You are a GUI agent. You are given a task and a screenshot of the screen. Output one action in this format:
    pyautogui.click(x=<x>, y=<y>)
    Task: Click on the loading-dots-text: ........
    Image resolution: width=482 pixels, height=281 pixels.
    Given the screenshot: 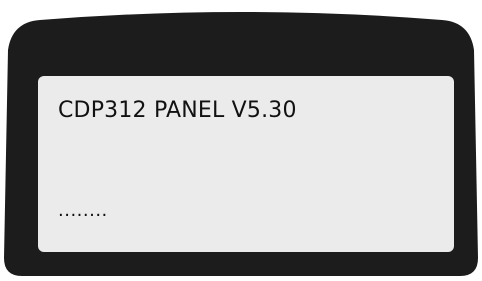 What is the action you would take?
    pyautogui.click(x=83, y=210)
    